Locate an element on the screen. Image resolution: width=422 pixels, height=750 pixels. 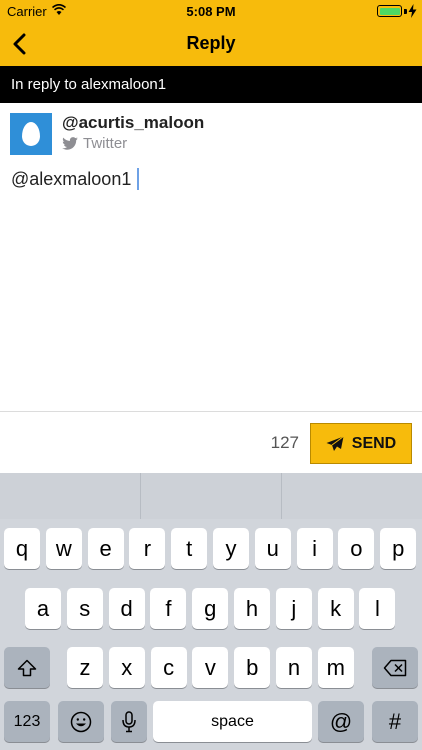
compose-footer: 127 SEND is located at coordinates (211, 442).